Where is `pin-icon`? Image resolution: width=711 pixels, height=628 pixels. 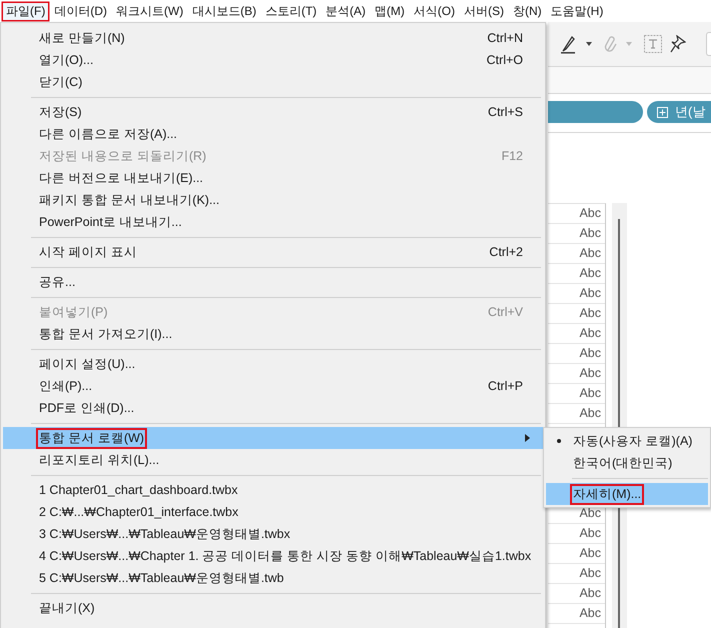
pin-icon is located at coordinates (678, 44).